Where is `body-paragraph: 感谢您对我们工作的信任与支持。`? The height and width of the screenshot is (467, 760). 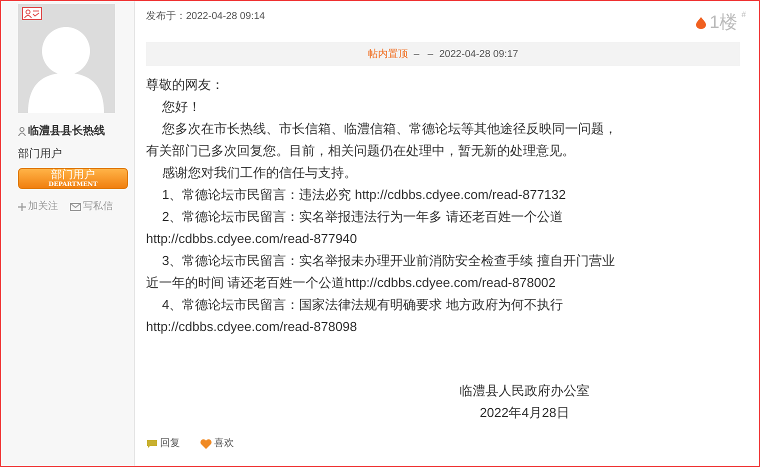
body-paragraph: 感谢您对我们工作的信任与支持。 is located at coordinates (259, 173).